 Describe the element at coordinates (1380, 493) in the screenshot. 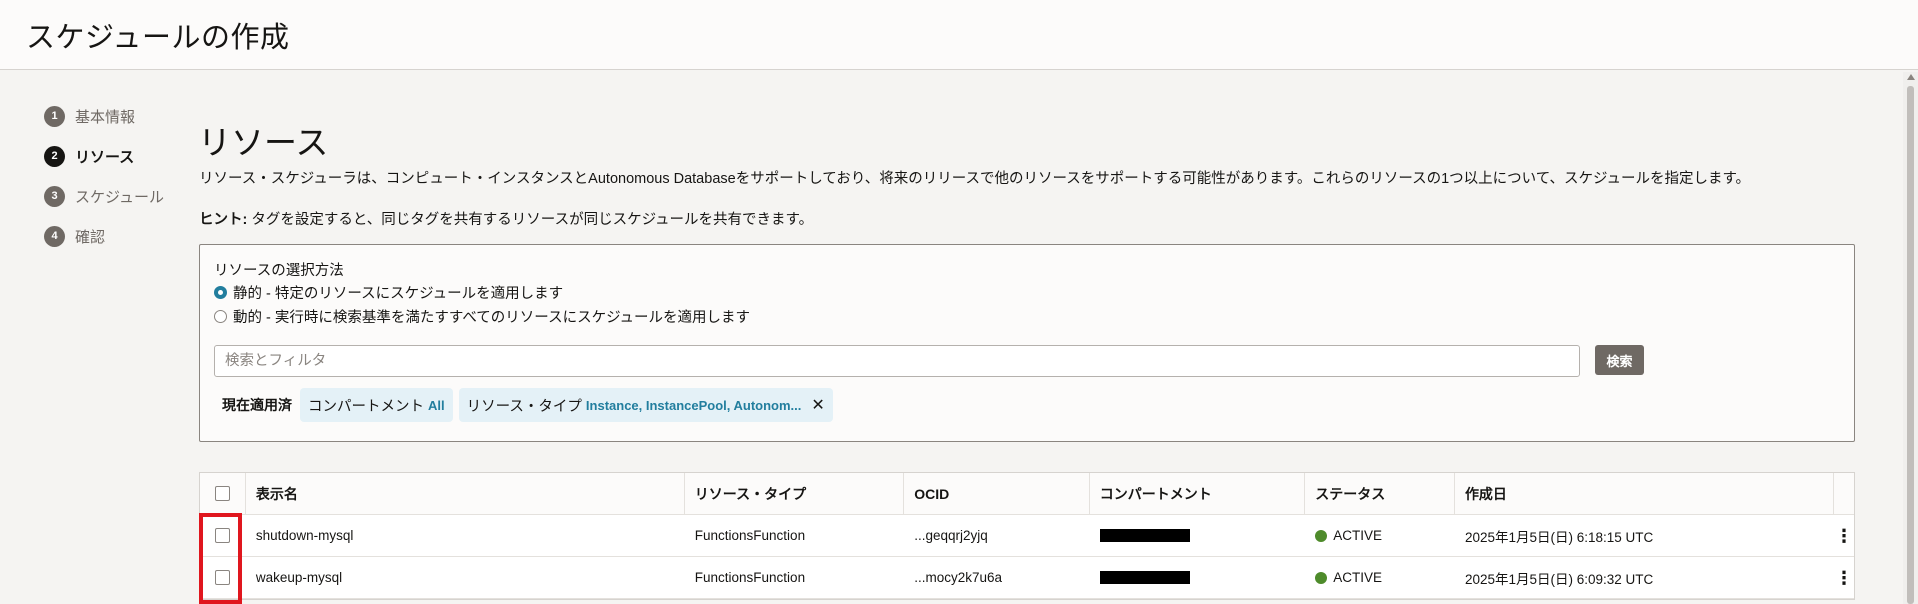

I see `column-header: ステータス` at that location.